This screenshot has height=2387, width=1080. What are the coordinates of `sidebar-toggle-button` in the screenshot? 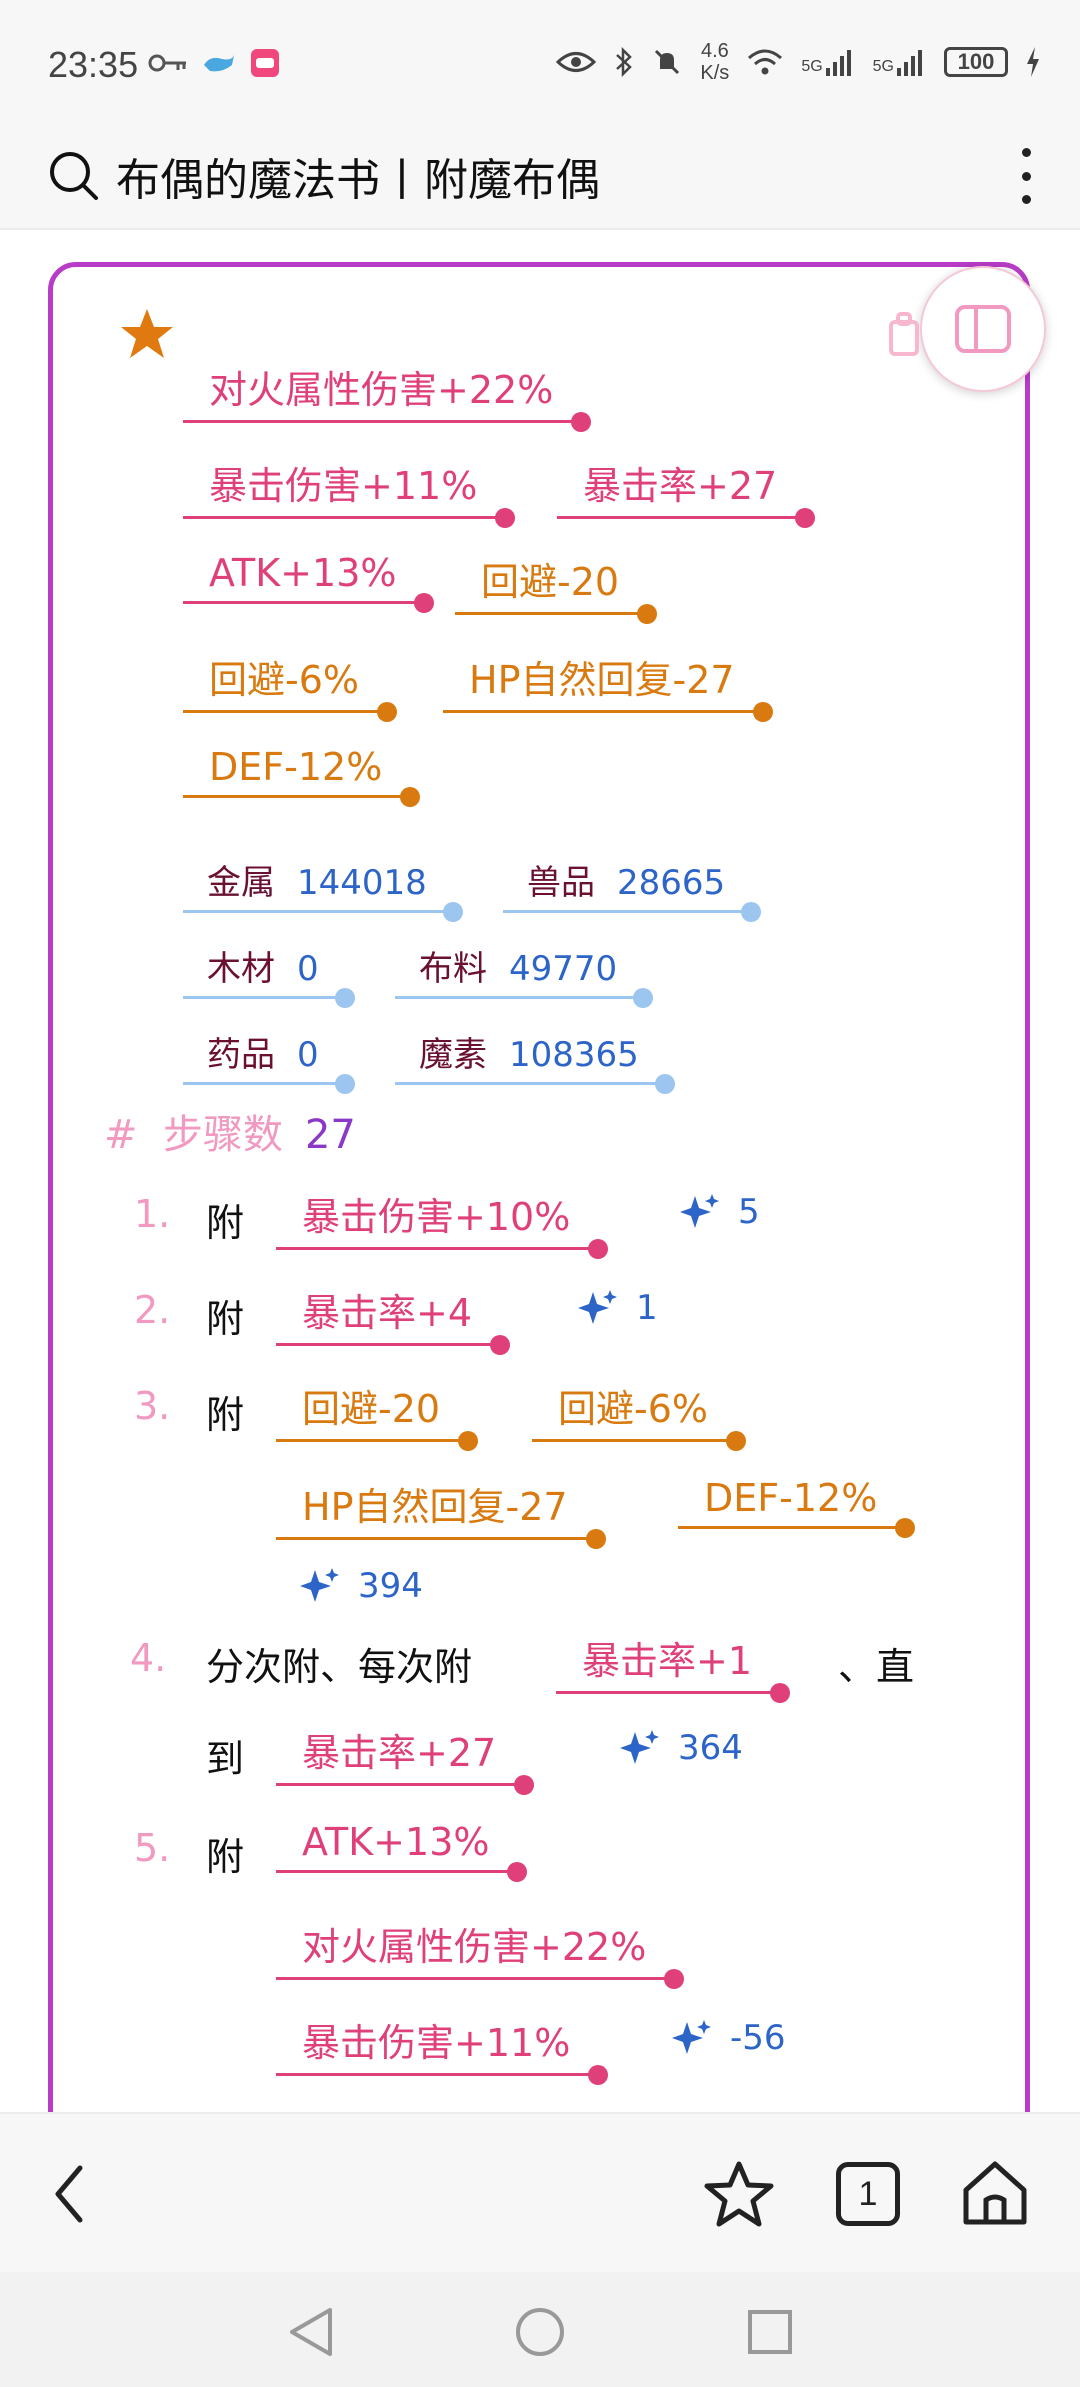 It's located at (983, 329).